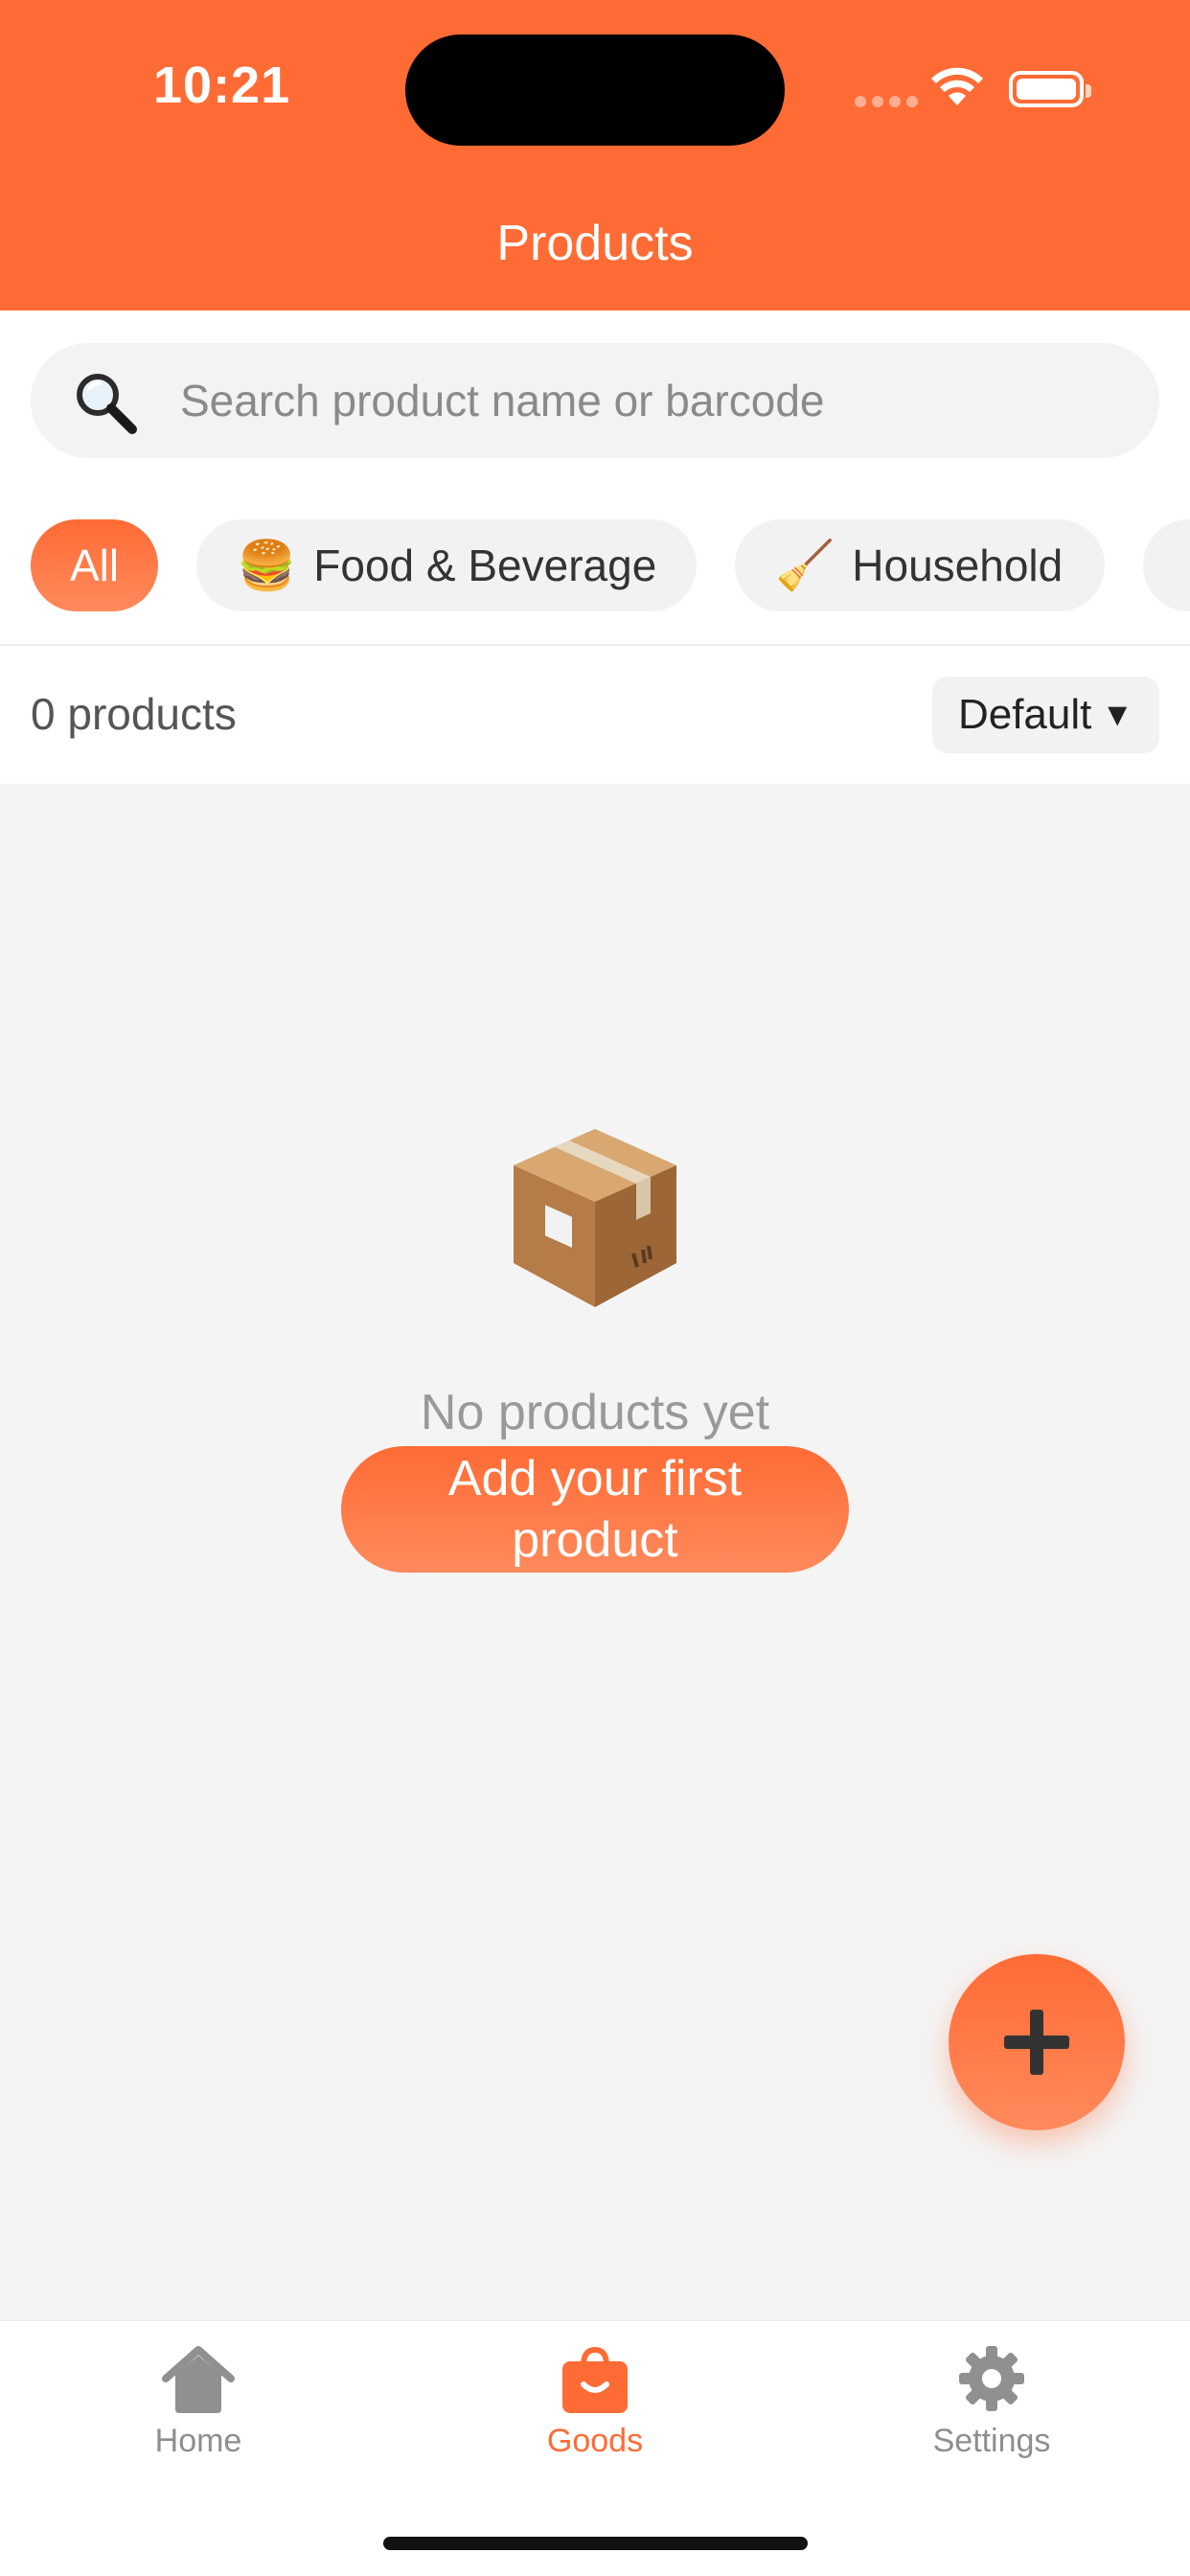 This screenshot has width=1190, height=2576. What do you see at coordinates (595, 155) in the screenshot?
I see `header: 10:21 Products` at bounding box center [595, 155].